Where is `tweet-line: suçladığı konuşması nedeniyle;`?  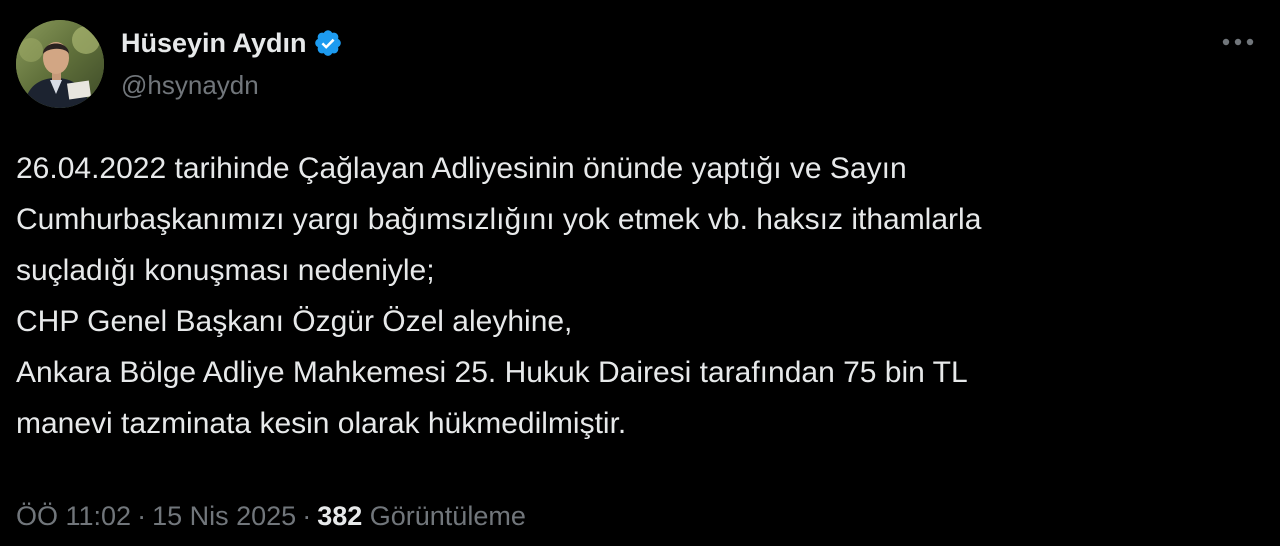 tweet-line: suçladığı konuşması nedeniyle; is located at coordinates (225, 270).